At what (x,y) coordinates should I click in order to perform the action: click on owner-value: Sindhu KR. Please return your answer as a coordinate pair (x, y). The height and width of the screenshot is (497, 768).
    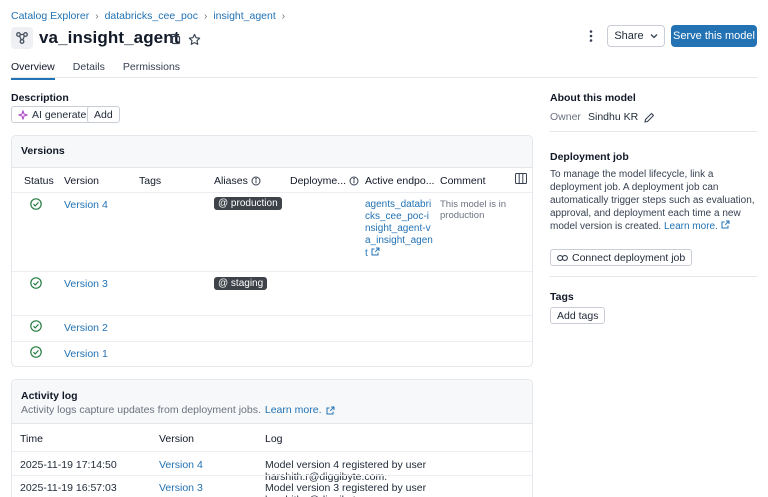
    Looking at the image, I should click on (613, 117).